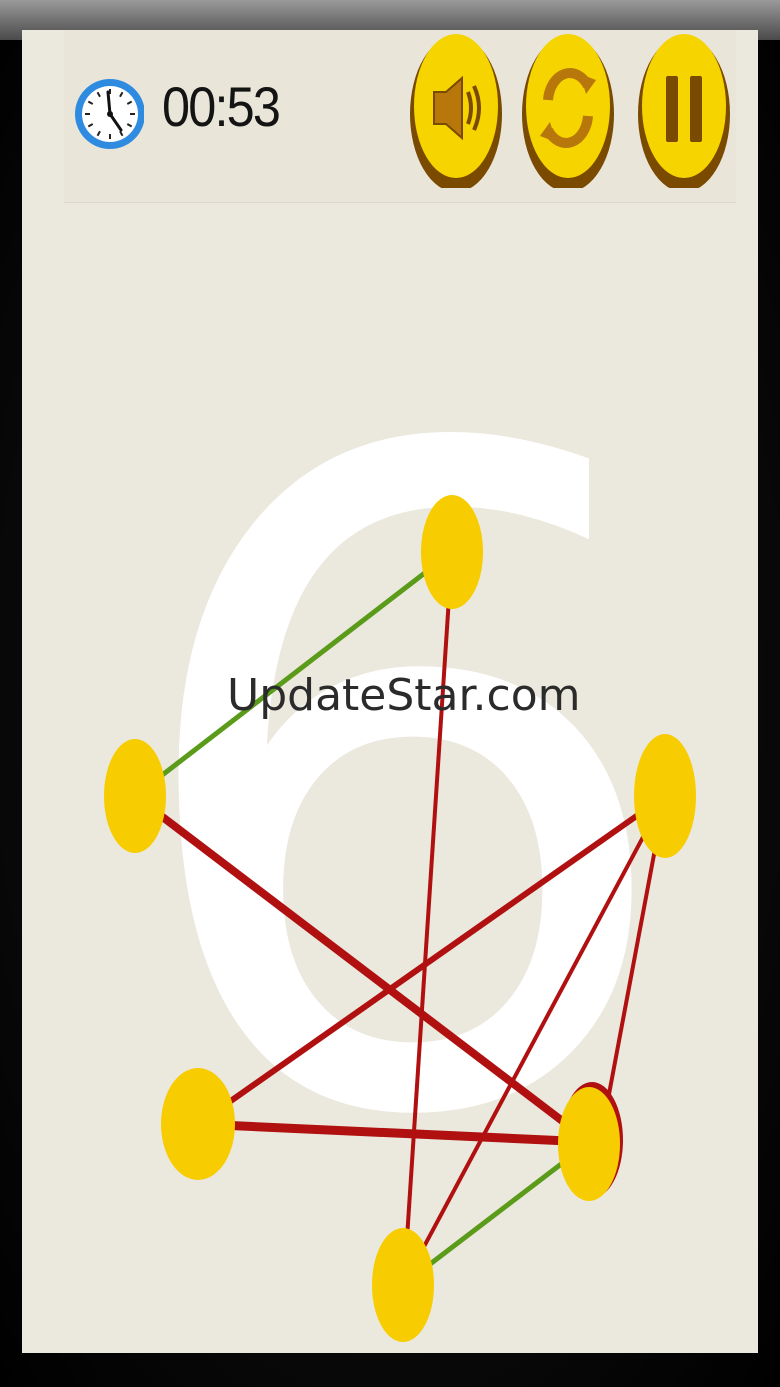 This screenshot has width=780, height=1387. What do you see at coordinates (198, 1124) in the screenshot?
I see `node-lower-left` at bounding box center [198, 1124].